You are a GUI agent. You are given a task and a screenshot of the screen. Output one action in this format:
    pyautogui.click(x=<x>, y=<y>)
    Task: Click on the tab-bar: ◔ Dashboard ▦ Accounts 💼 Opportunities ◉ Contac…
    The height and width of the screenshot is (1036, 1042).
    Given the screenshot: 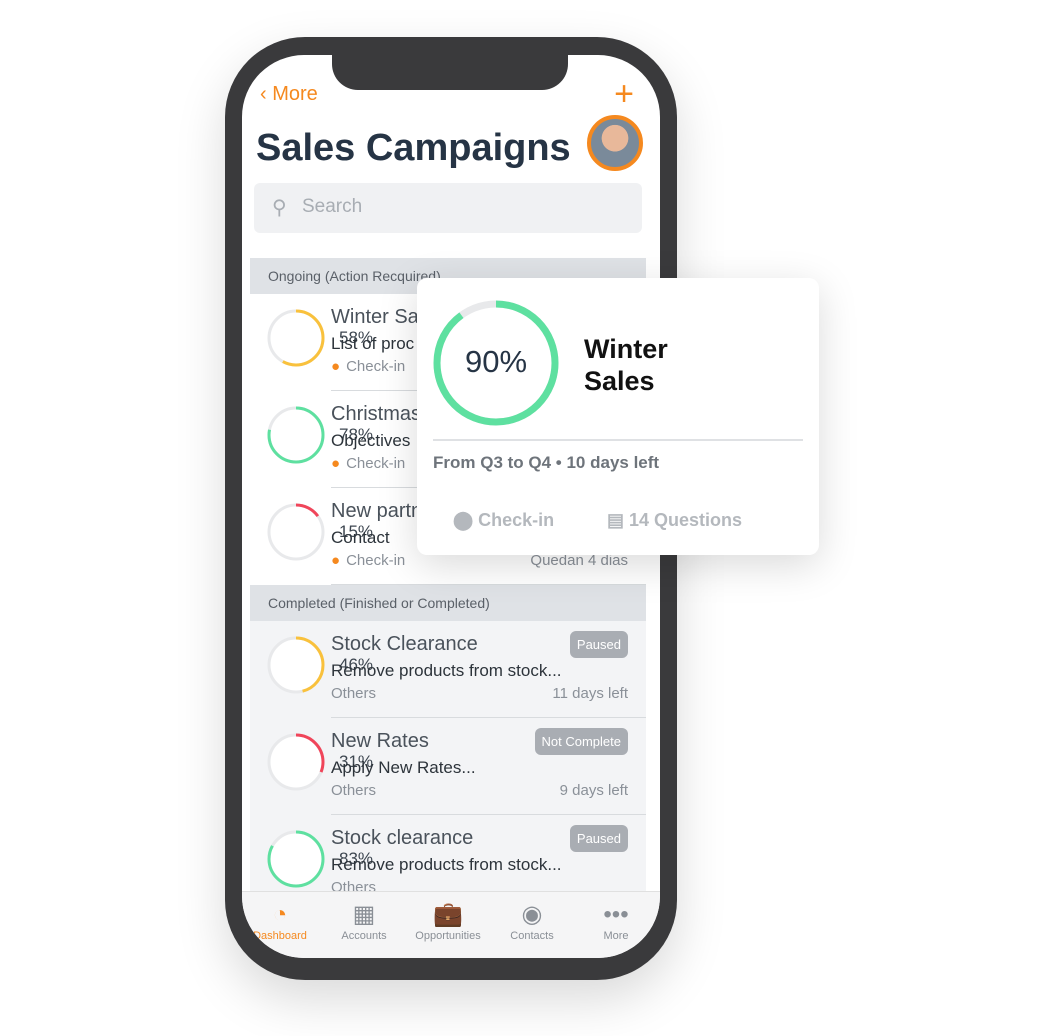 What is the action you would take?
    pyautogui.click(x=451, y=924)
    